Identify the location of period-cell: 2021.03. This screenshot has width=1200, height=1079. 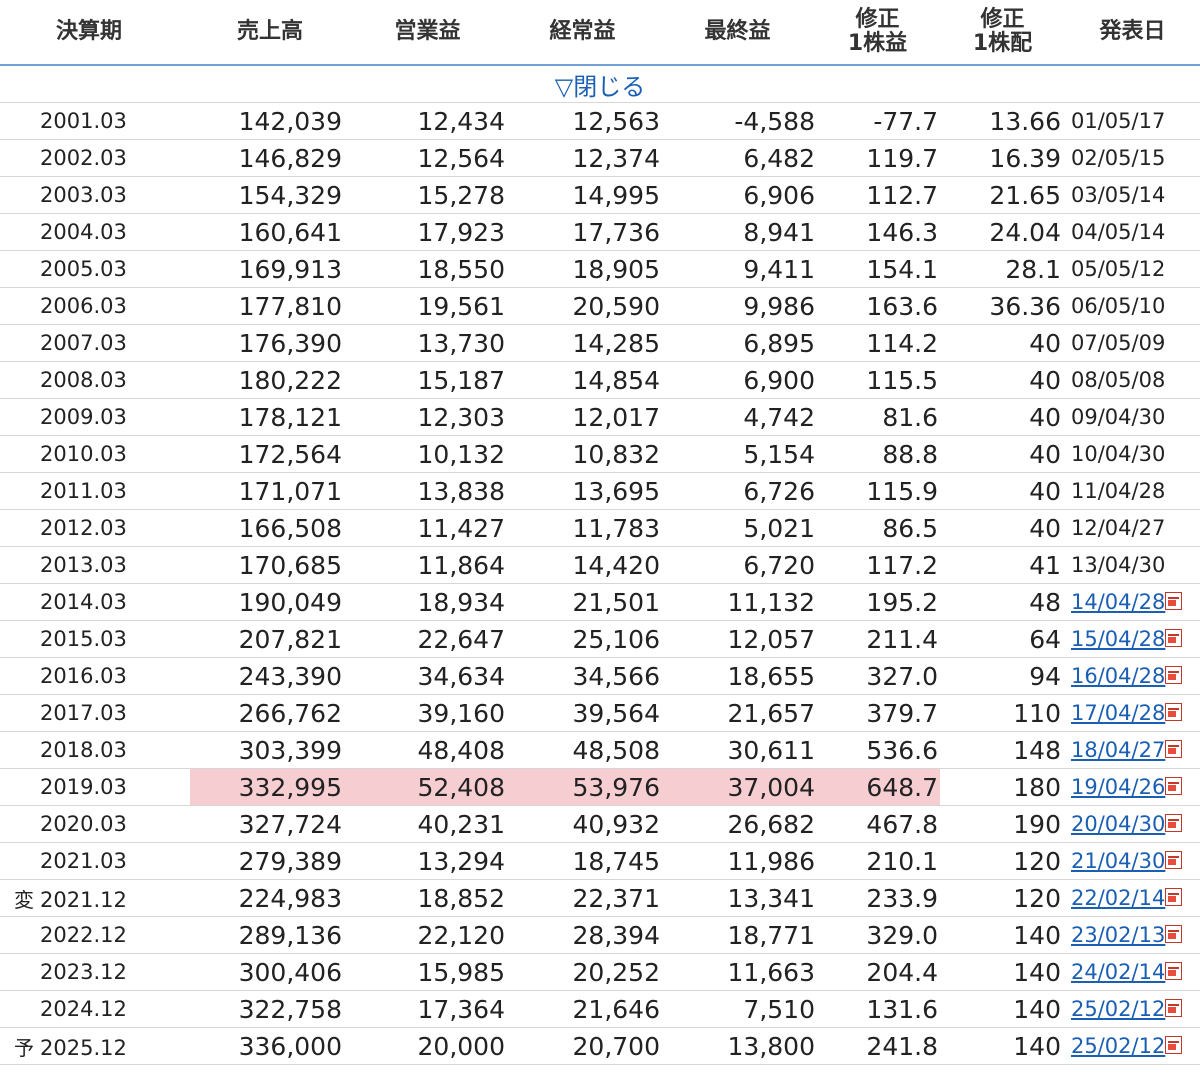
(95, 861).